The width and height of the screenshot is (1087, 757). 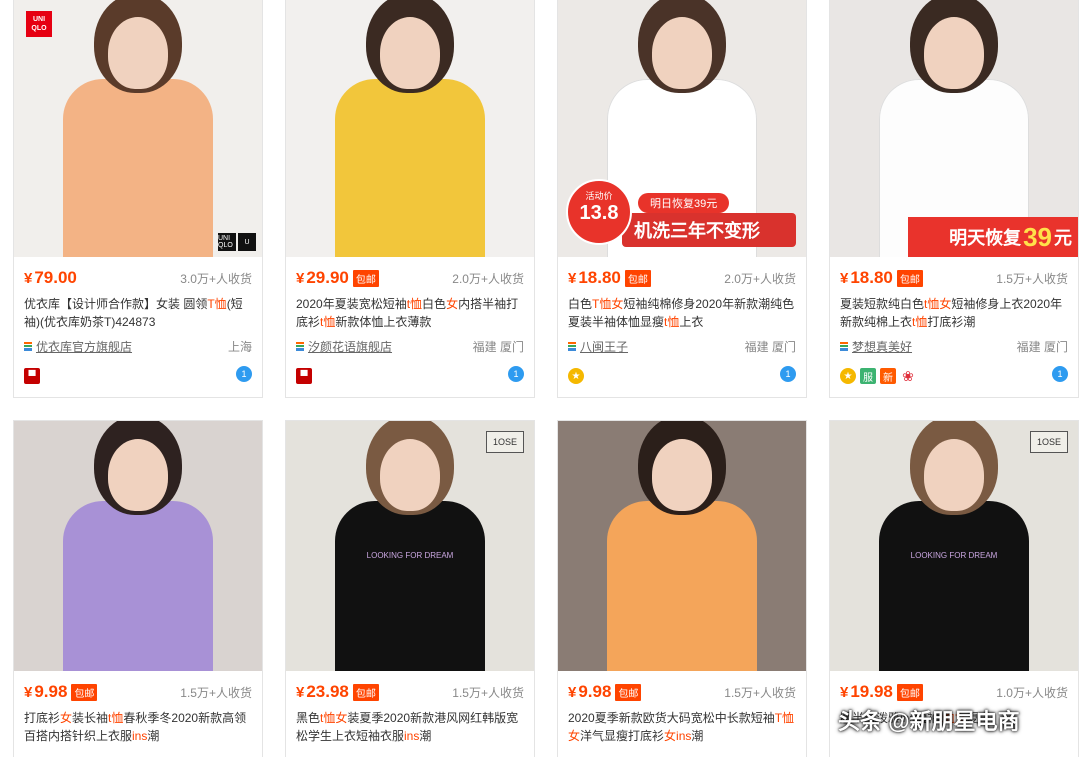 What do you see at coordinates (881, 692) in the screenshot?
I see `price: ¥19.98 包邮` at bounding box center [881, 692].